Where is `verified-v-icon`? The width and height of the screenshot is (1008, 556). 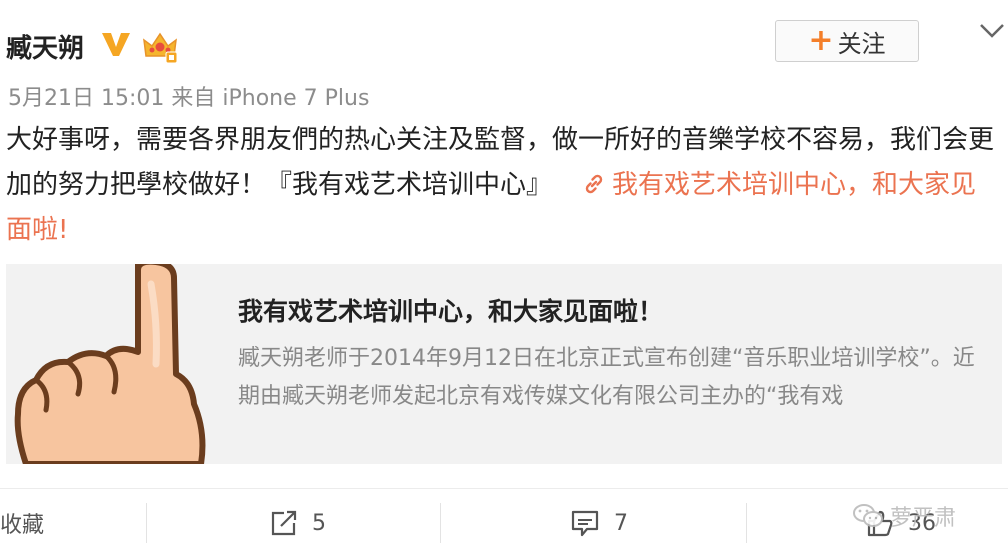
verified-v-icon is located at coordinates (116, 44).